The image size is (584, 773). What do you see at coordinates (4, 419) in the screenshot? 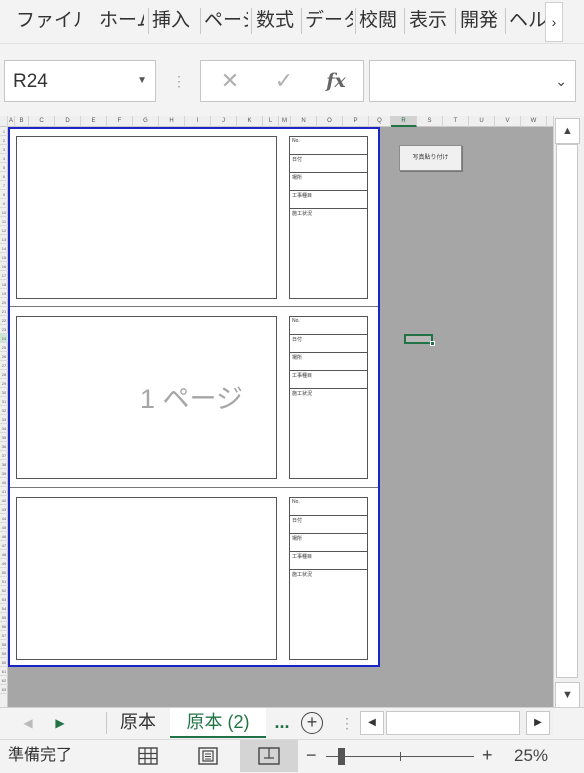
I see `row-header-33: 33` at bounding box center [4, 419].